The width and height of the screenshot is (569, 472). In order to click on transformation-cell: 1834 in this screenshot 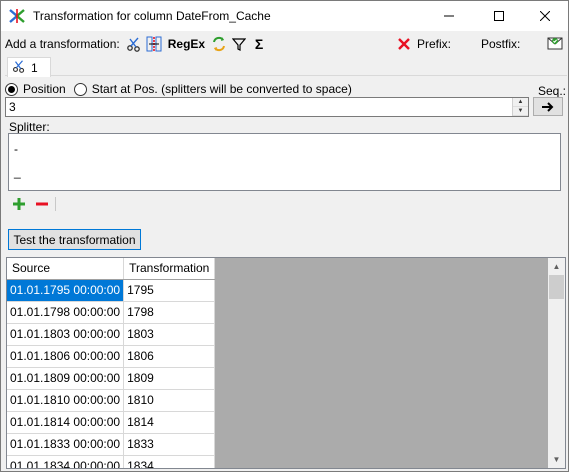, I will do `click(169, 461)`.